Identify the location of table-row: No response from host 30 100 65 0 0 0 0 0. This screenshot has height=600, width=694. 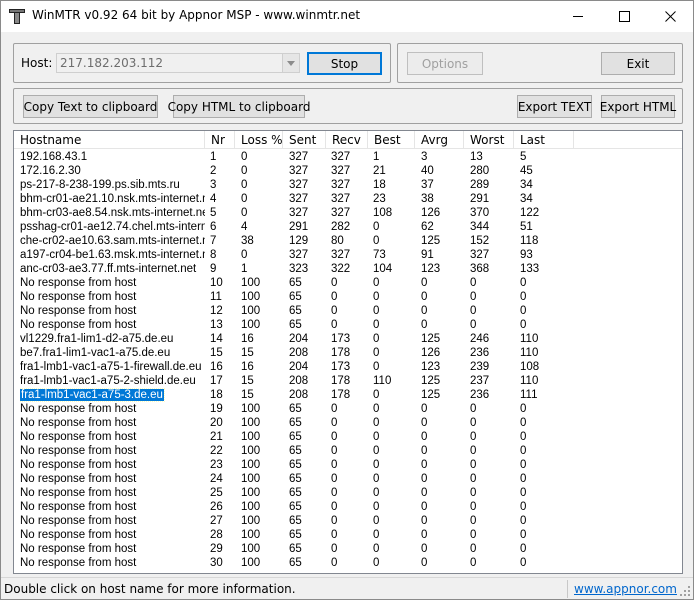
(348, 563).